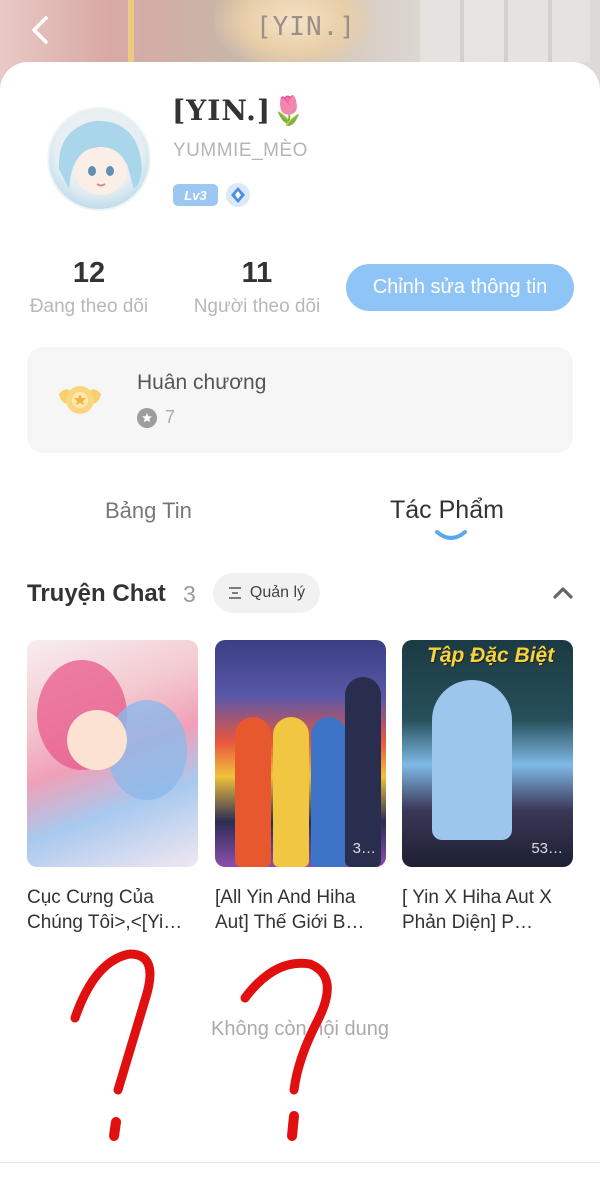 The width and height of the screenshot is (600, 1198). What do you see at coordinates (240, 150) in the screenshot?
I see `user-handle: YUMMIE_MÈO` at bounding box center [240, 150].